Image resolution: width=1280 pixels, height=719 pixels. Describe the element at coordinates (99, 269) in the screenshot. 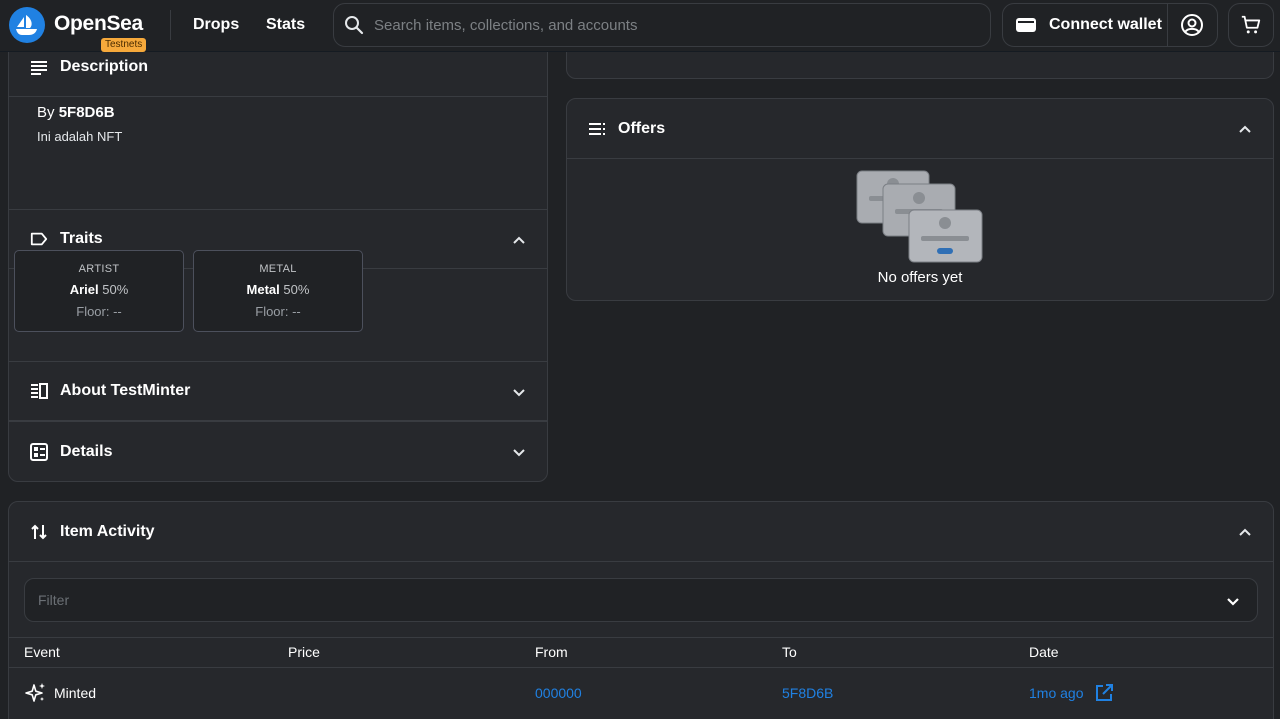

I see `trait-type: ARTIST` at that location.